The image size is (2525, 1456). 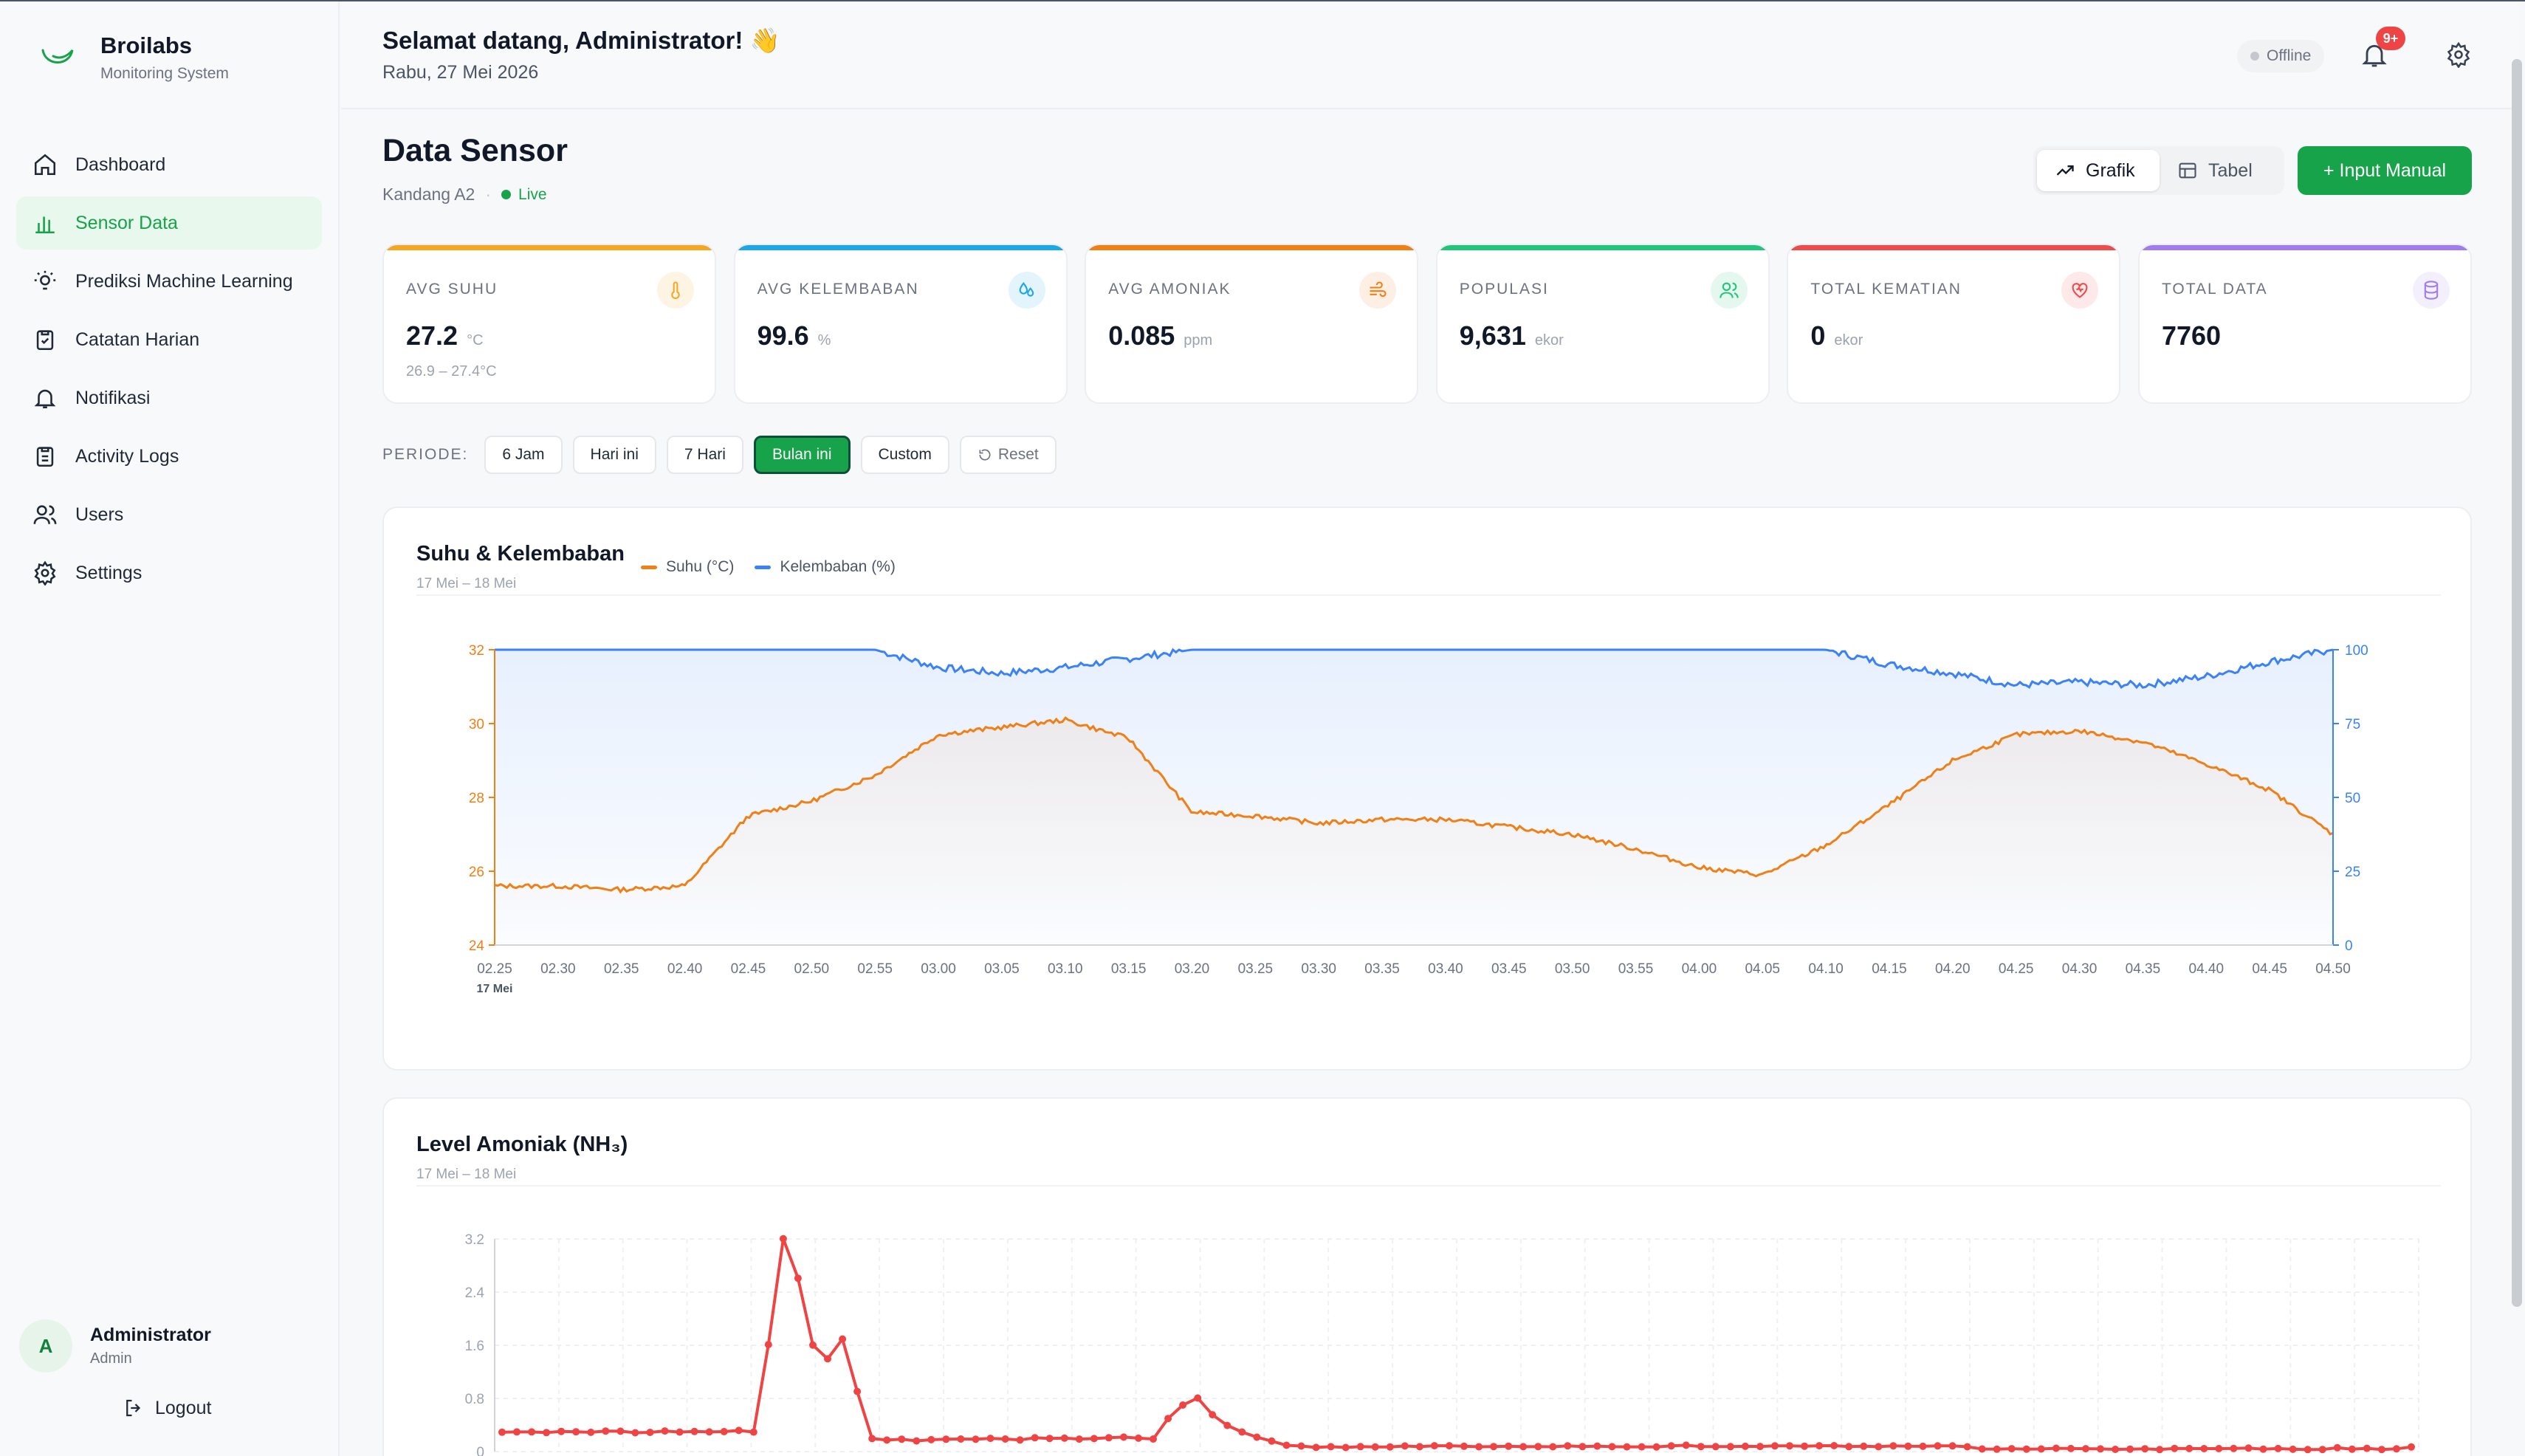 What do you see at coordinates (549, 248) in the screenshot?
I see `card-accent-bar` at bounding box center [549, 248].